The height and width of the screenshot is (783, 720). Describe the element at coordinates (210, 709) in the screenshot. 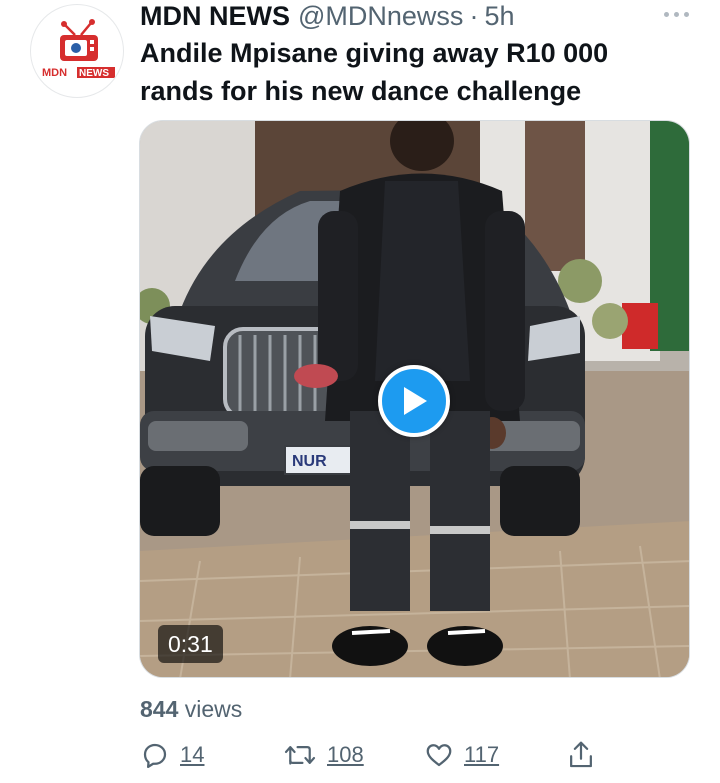

I see `views-label: views` at that location.